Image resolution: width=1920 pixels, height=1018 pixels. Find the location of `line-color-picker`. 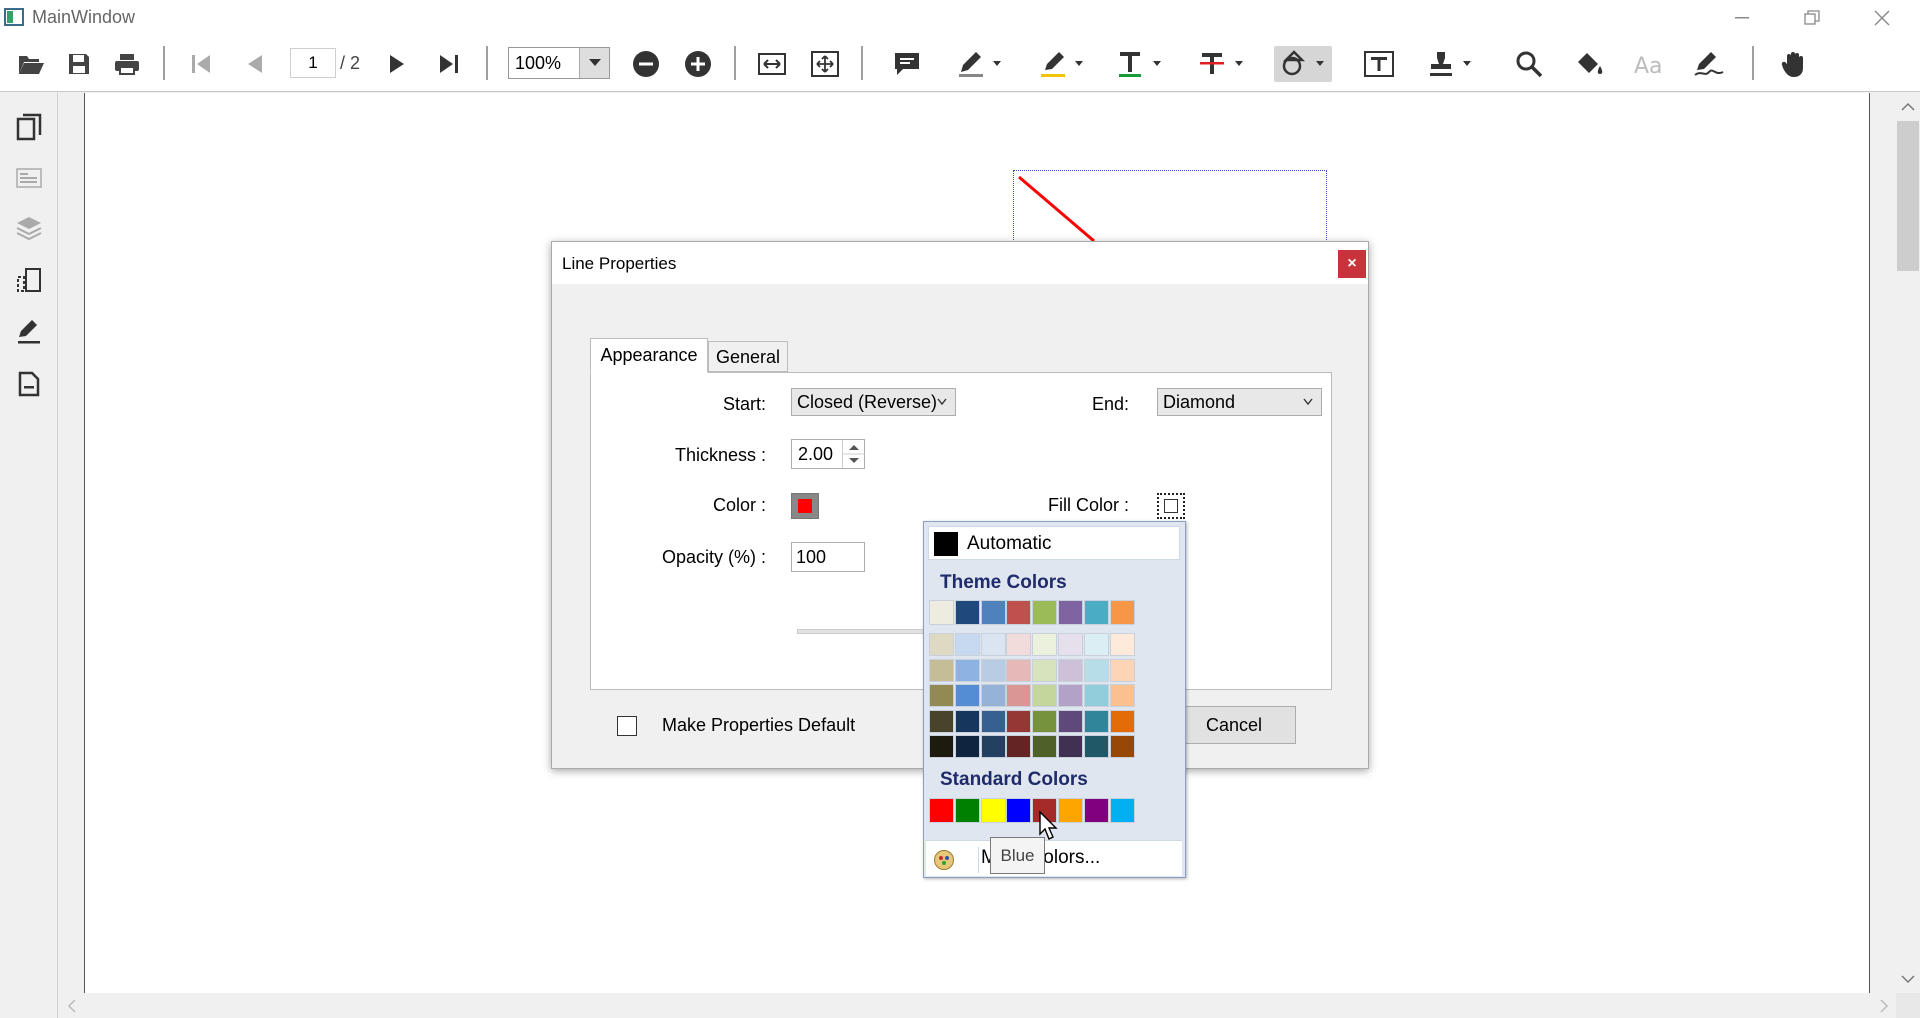

line-color-picker is located at coordinates (805, 506).